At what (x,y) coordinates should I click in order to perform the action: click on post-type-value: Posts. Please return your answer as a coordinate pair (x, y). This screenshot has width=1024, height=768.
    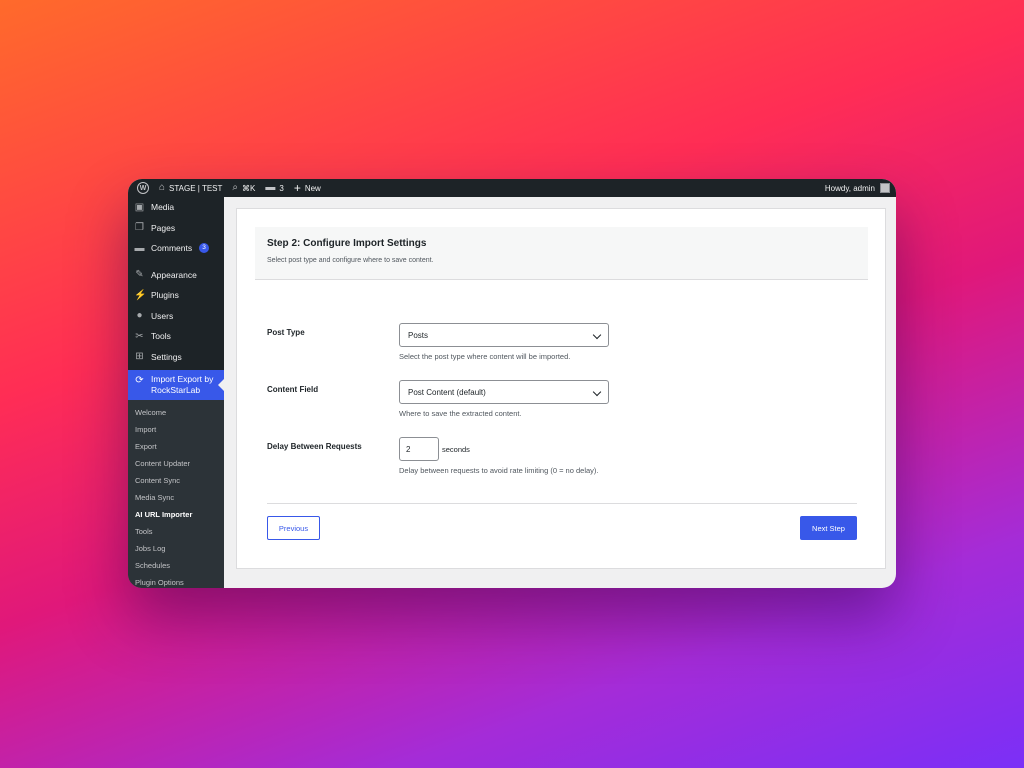
    Looking at the image, I should click on (418, 335).